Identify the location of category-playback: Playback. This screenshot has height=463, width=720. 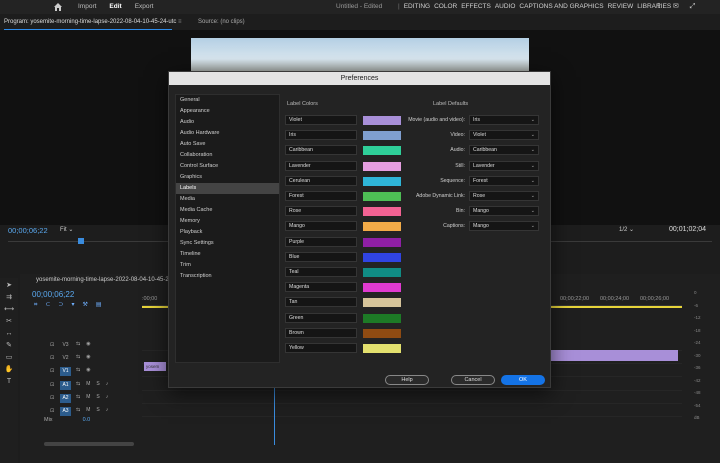
(227, 232).